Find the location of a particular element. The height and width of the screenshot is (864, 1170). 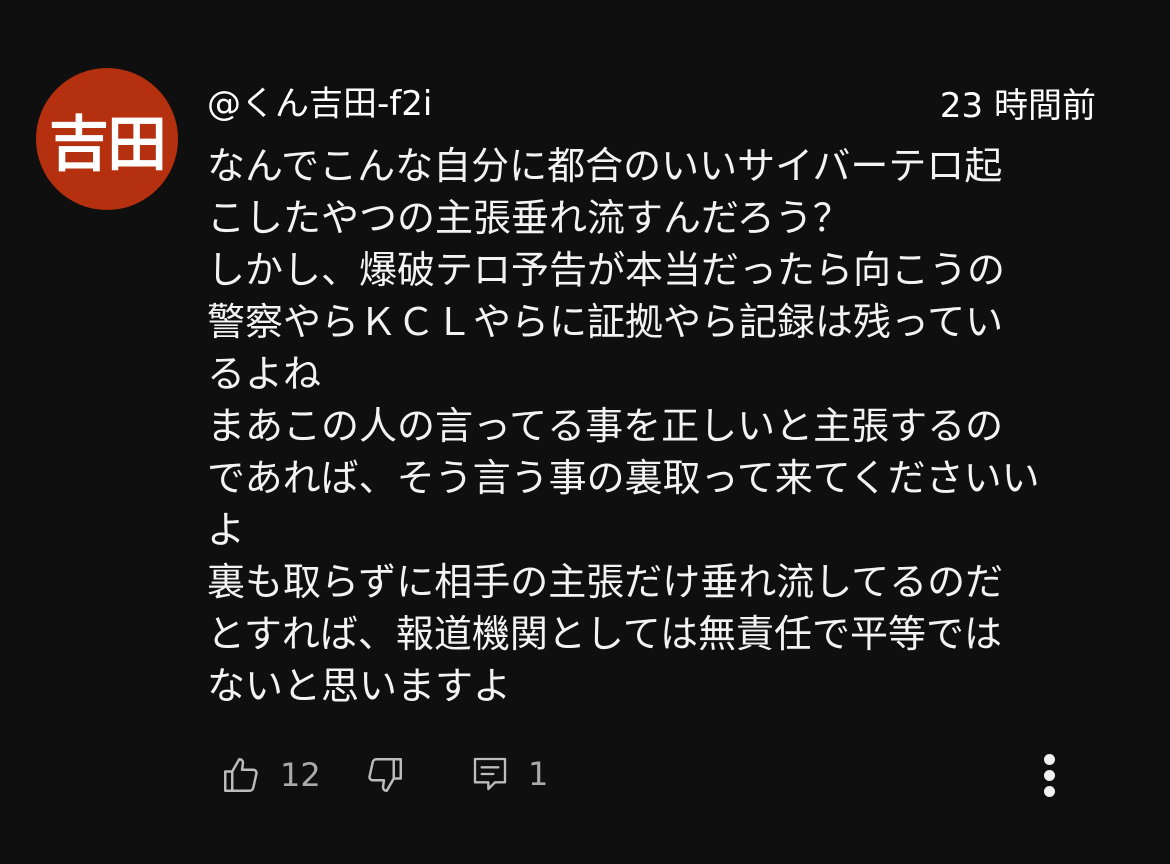

comment-line: しかし、爆破テロ予告が本当だったら向こうの is located at coordinates (606, 270).